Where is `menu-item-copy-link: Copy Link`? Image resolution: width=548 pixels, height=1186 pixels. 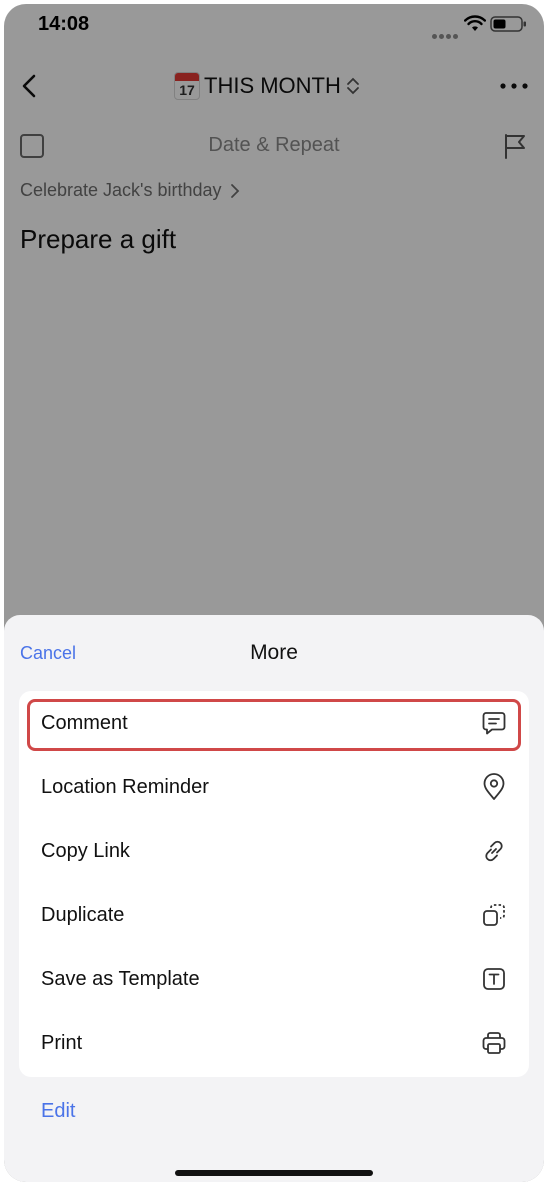 menu-item-copy-link: Copy Link is located at coordinates (274, 851).